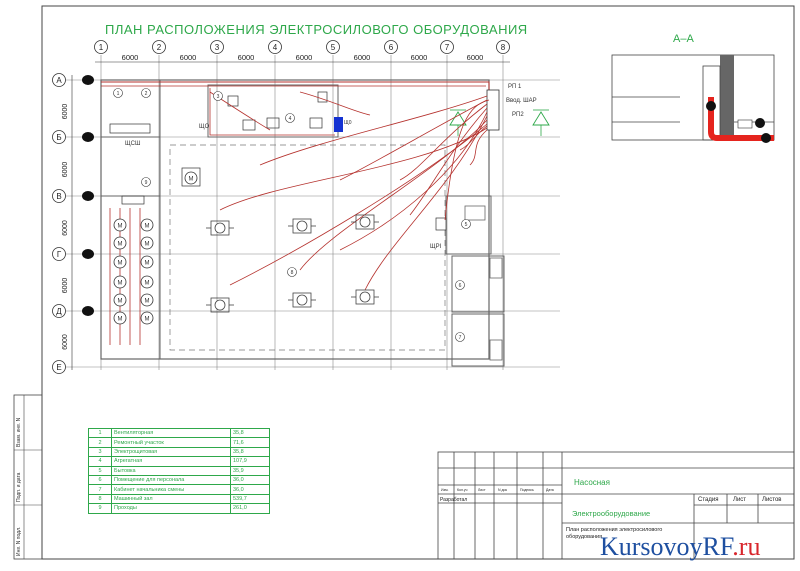 The height and width of the screenshot is (571, 800). Describe the element at coordinates (290, 119) in the screenshot. I see `room-number: 4` at that location.